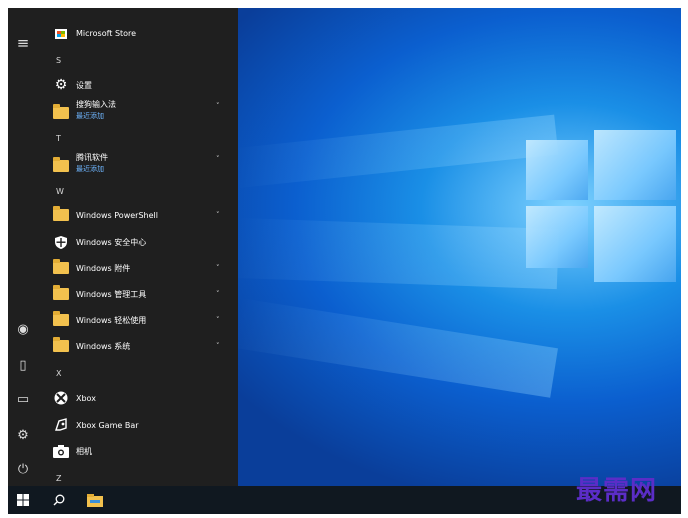 The height and width of the screenshot is (518, 688). I want to click on app-label: 相机, so click(84, 451).